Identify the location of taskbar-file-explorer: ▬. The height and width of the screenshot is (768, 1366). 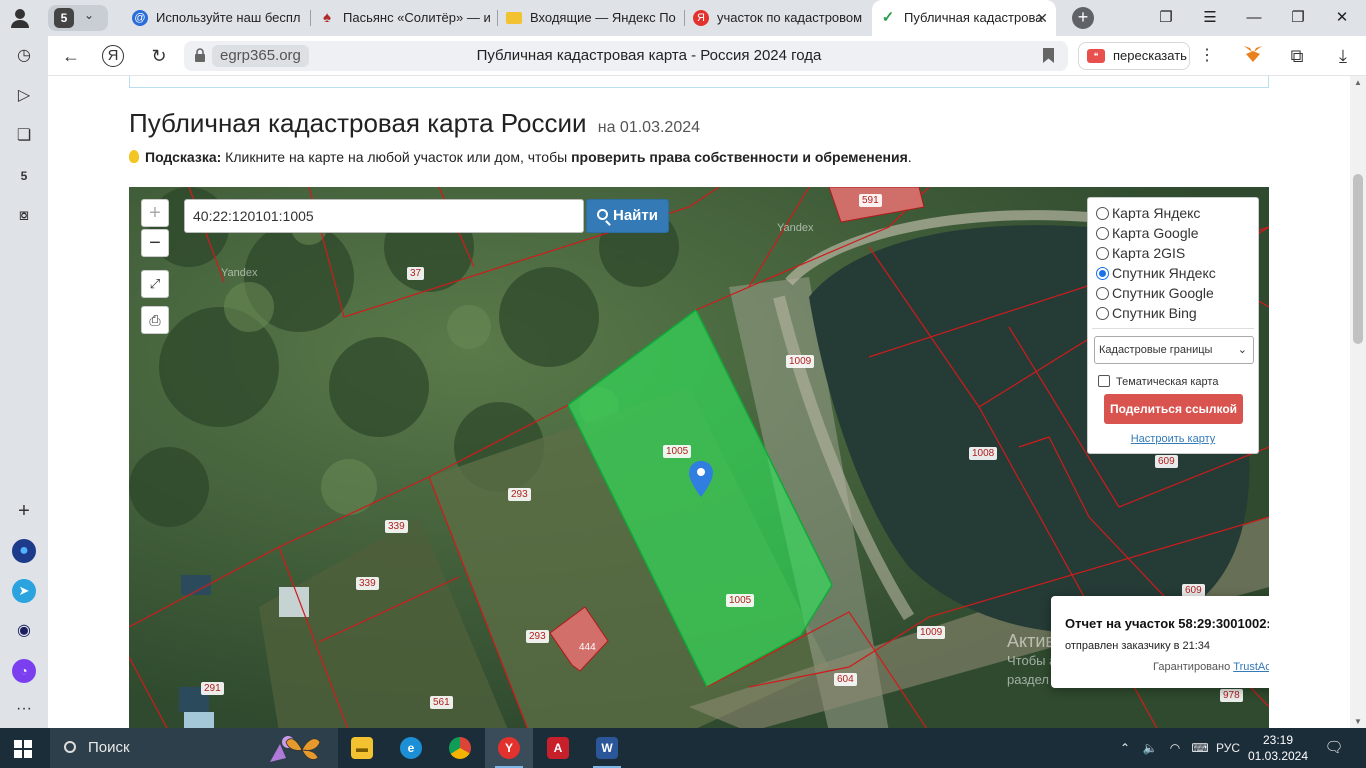
(362, 748).